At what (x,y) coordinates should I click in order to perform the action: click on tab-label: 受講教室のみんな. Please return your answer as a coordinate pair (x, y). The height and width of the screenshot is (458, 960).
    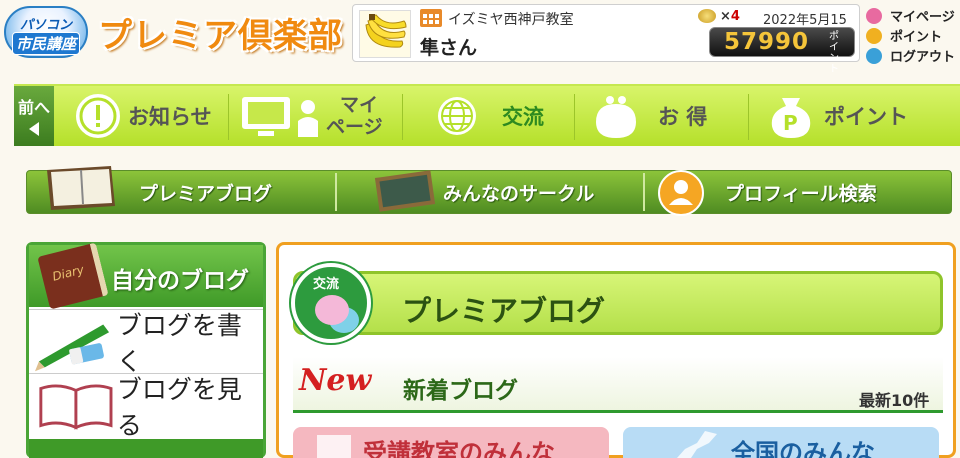
    Looking at the image, I should click on (459, 448).